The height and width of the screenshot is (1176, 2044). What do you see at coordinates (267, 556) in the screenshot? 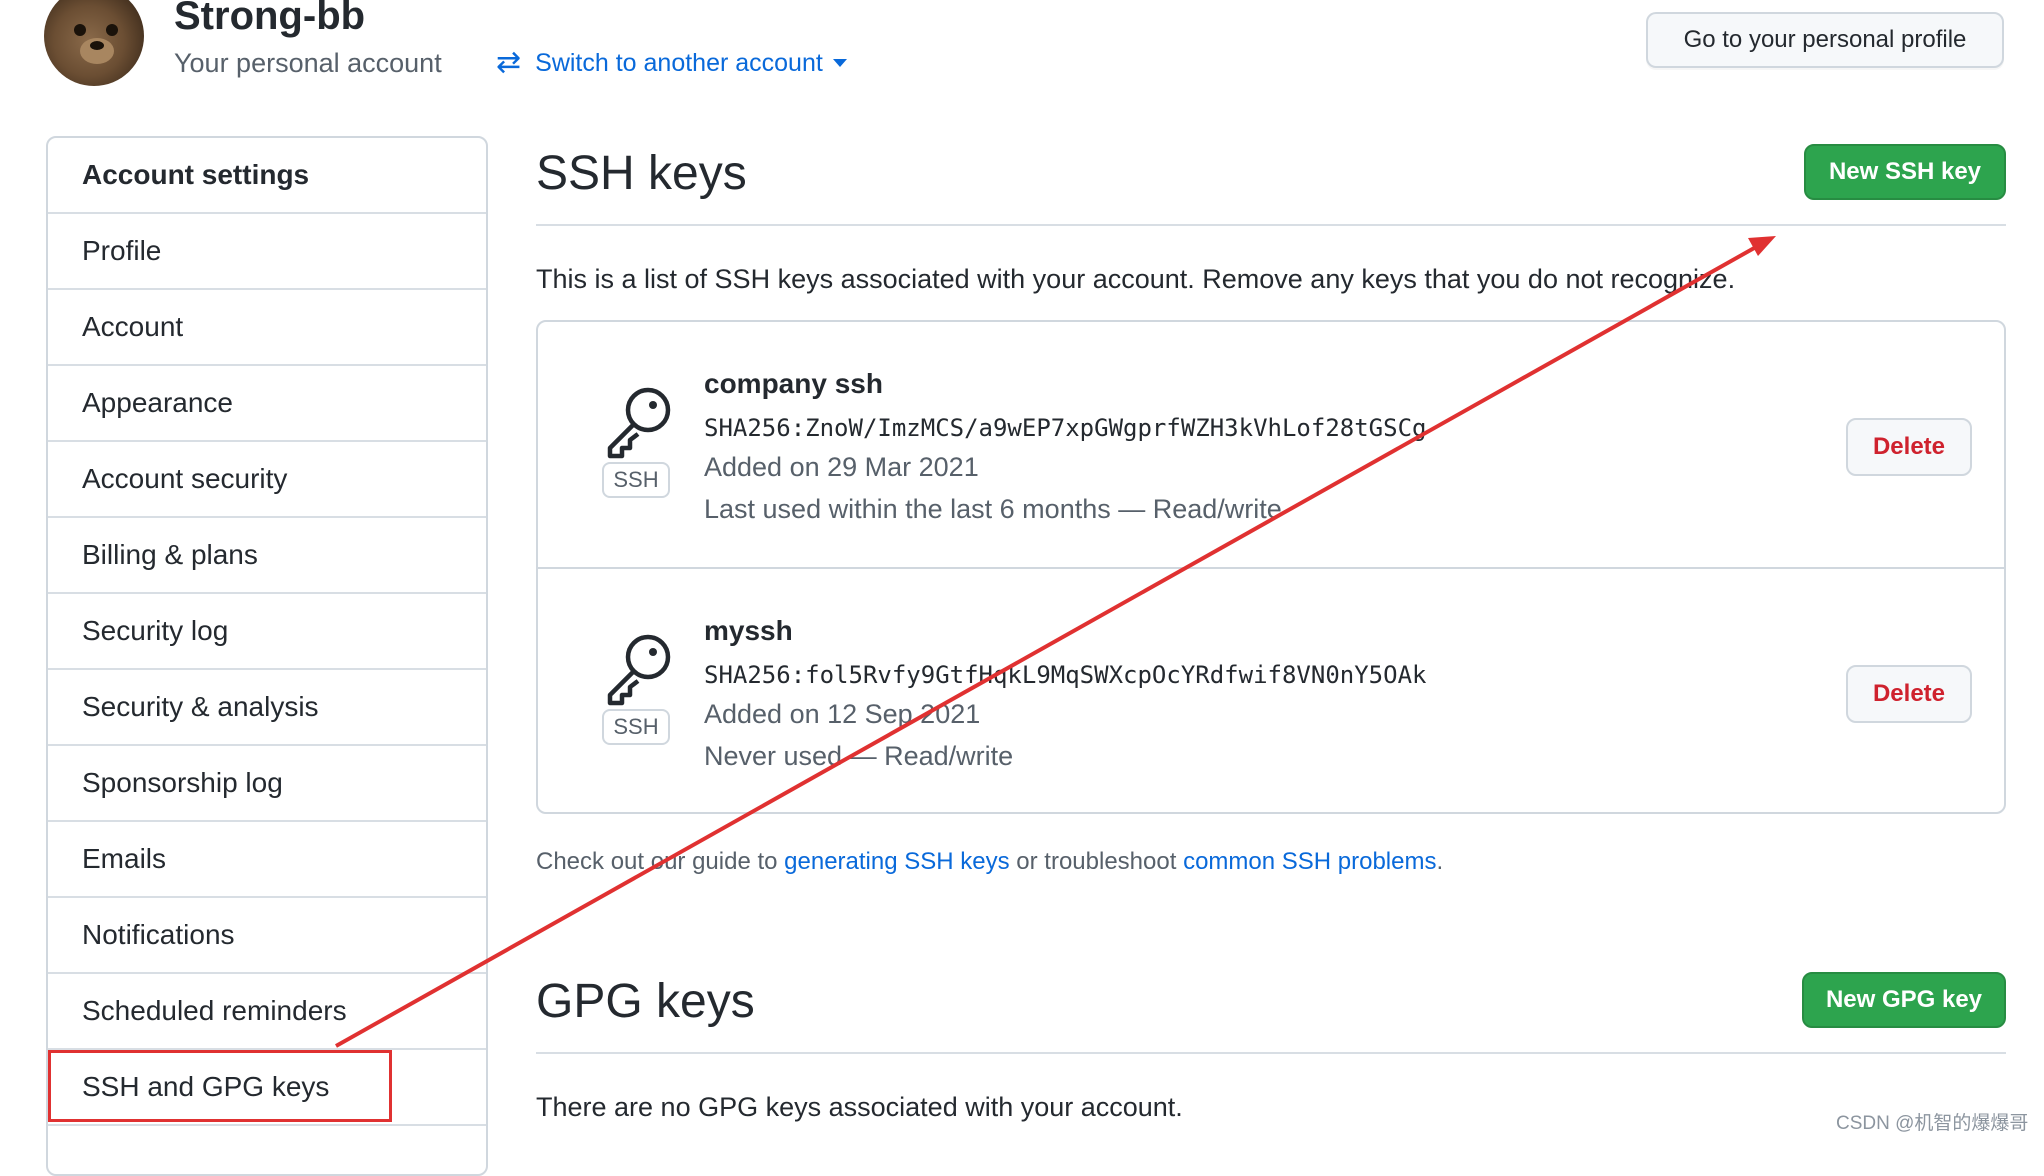
I see `sidebar-item-billing: Billing & plans` at bounding box center [267, 556].